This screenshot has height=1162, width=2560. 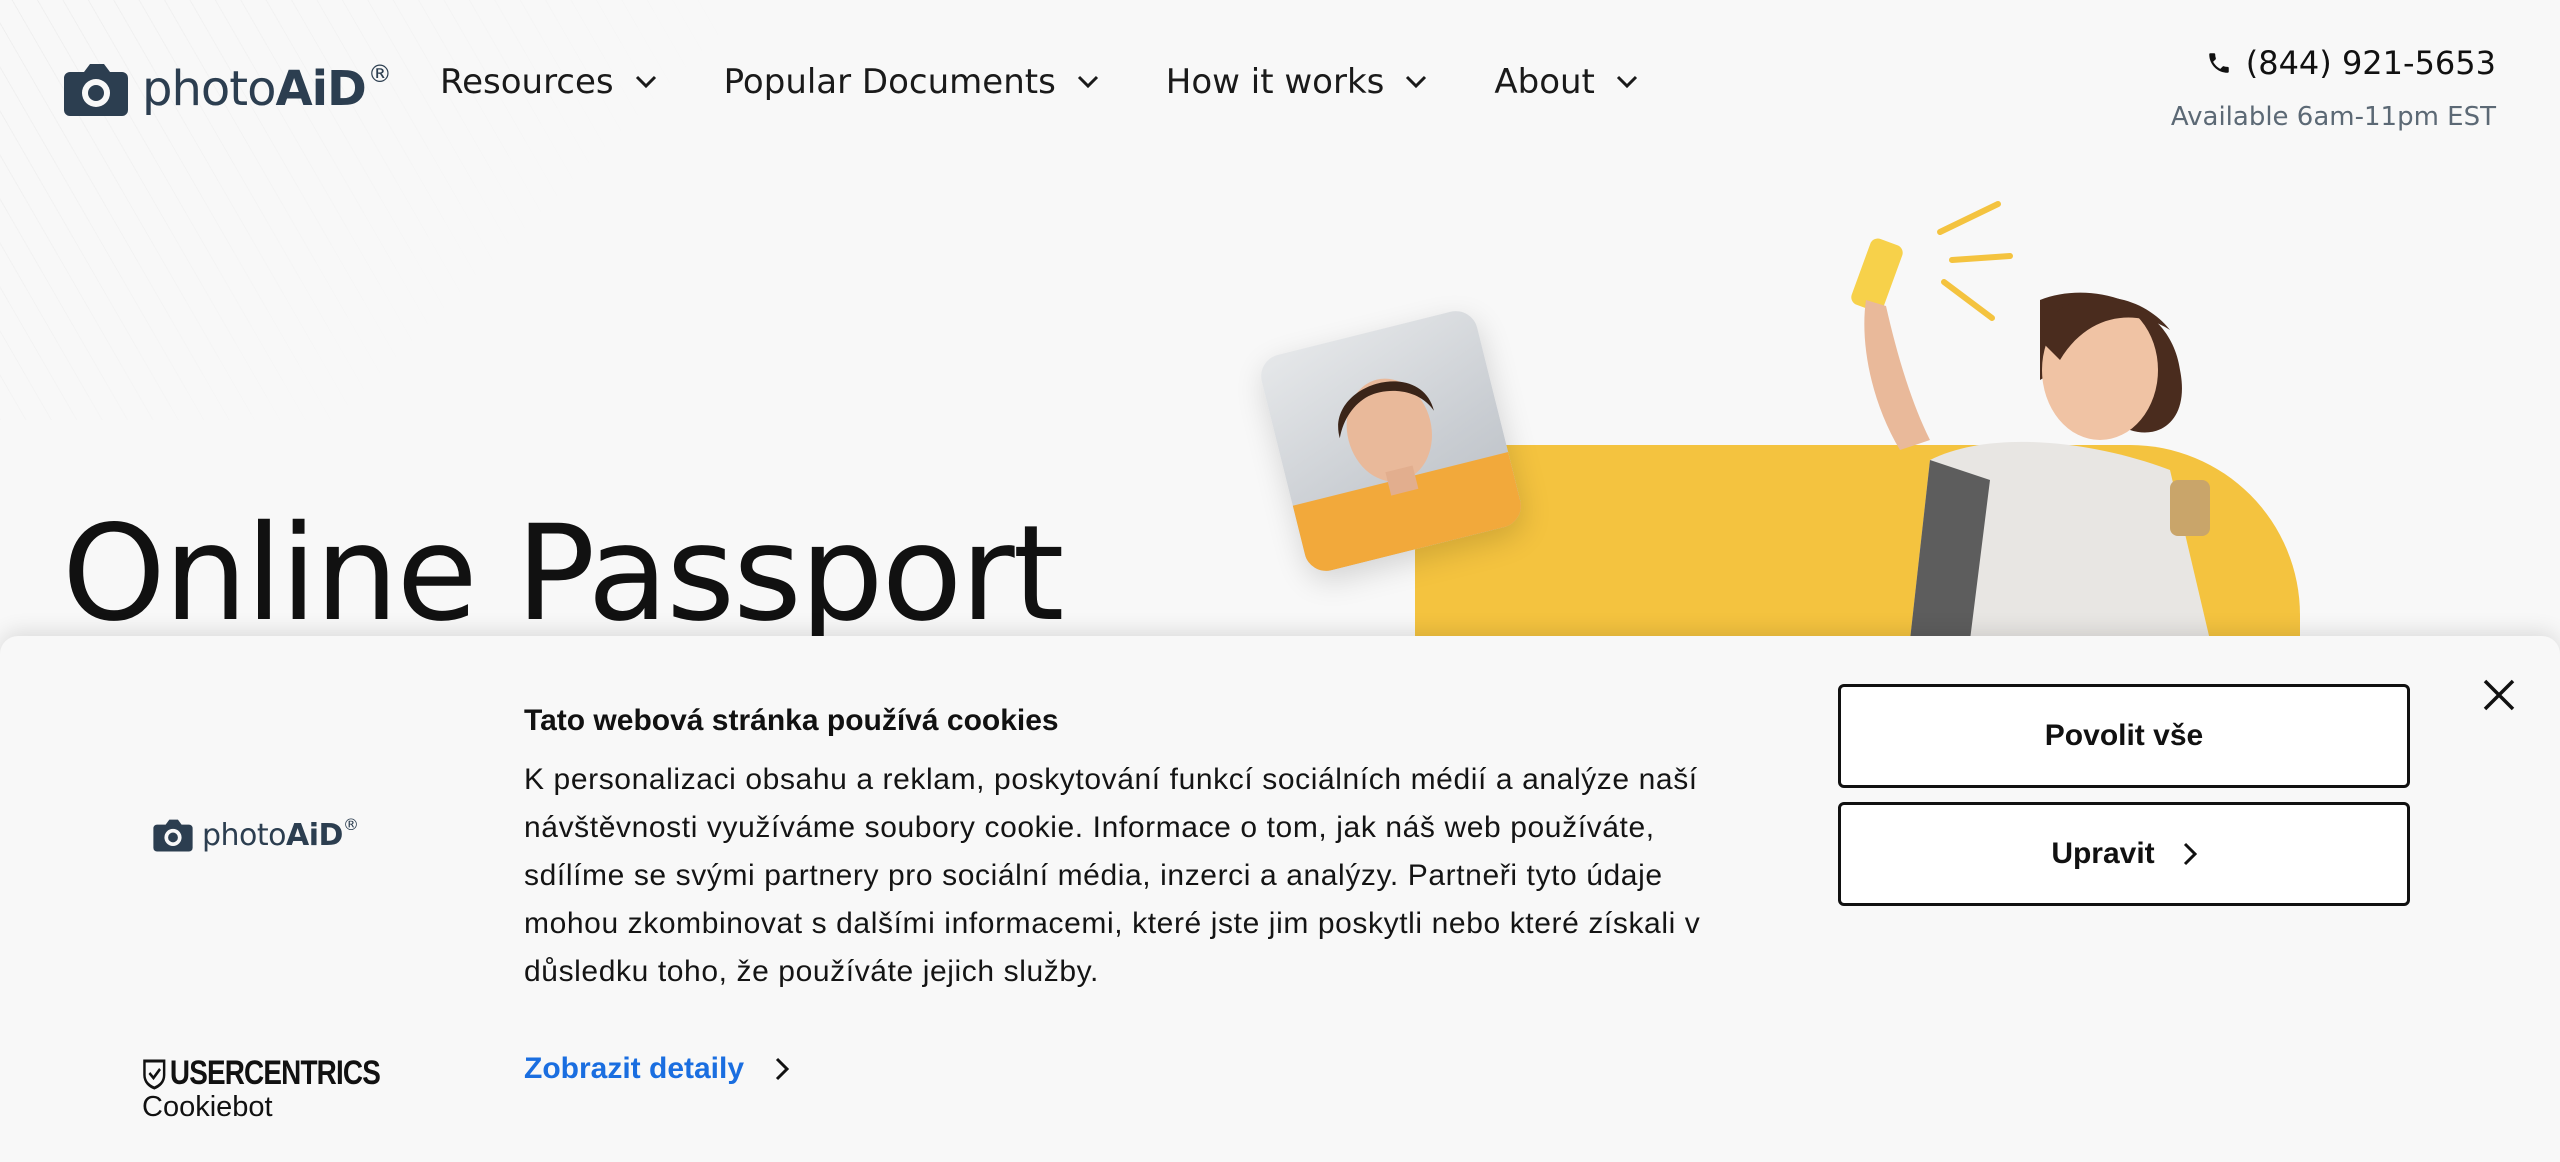 I want to click on provider-name: USERCENTRICS, so click(x=275, y=1073).